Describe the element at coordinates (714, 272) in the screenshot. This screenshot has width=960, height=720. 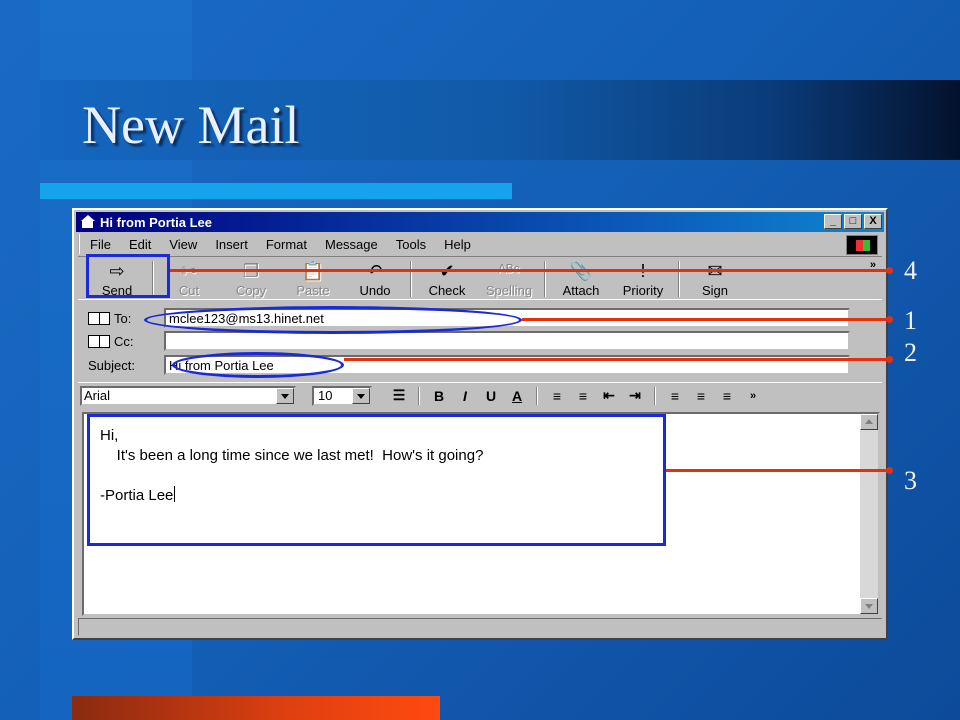
I see `sign-icon: ✉` at that location.